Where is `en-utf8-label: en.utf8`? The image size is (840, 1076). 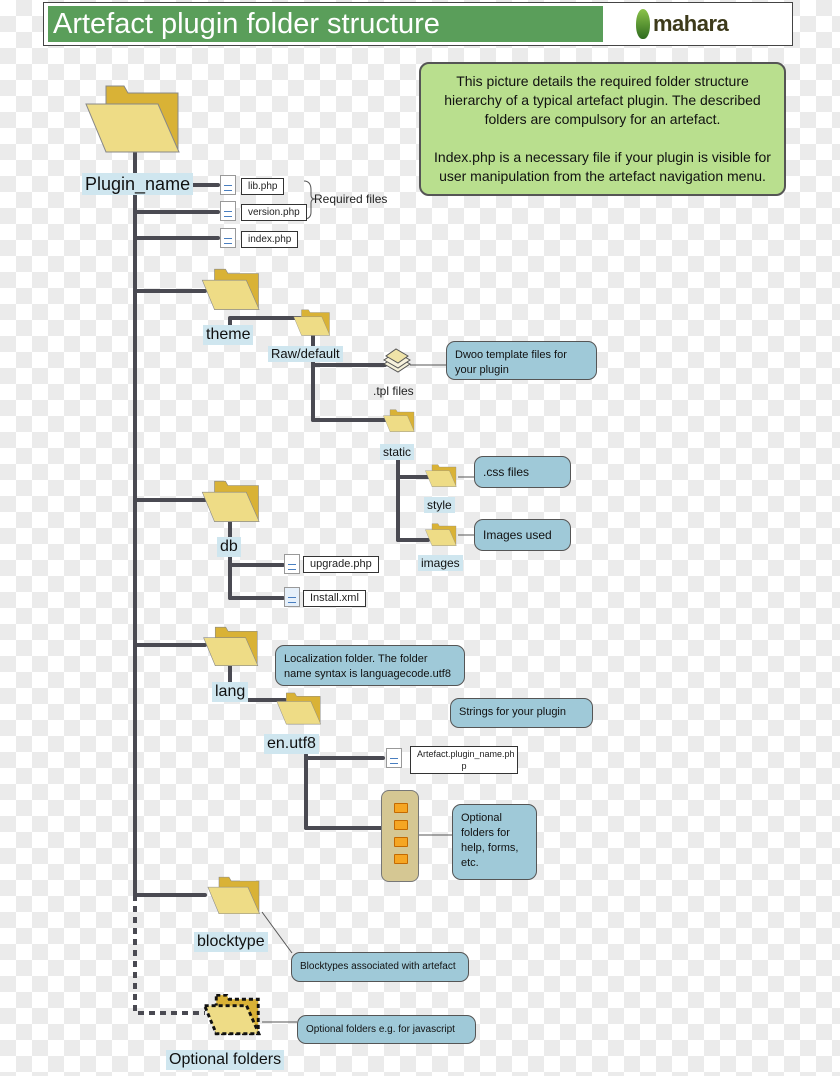
en-utf8-label: en.utf8 is located at coordinates (291, 744).